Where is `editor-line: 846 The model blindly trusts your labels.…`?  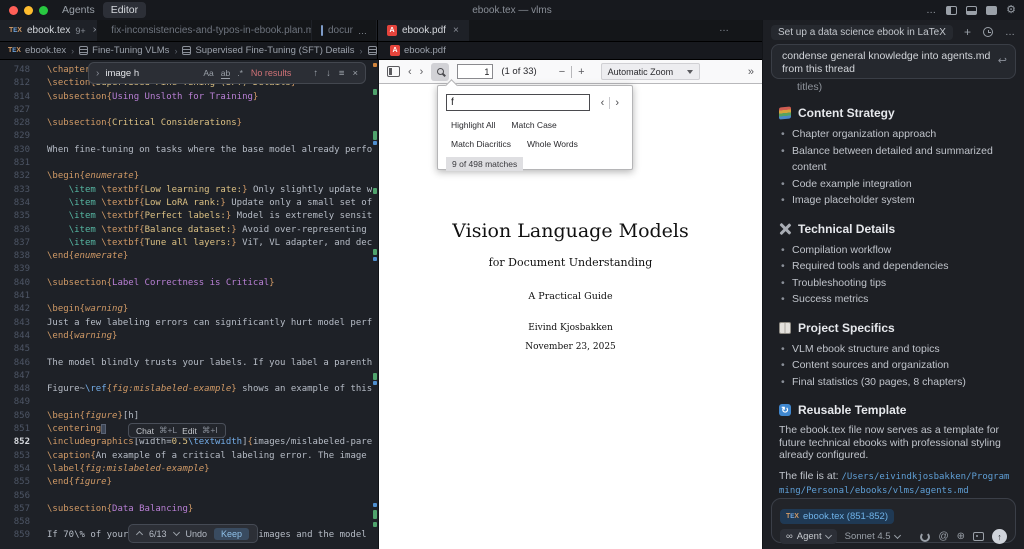
editor-line: 846 The model blindly trusts your labels.… is located at coordinates (189, 363).